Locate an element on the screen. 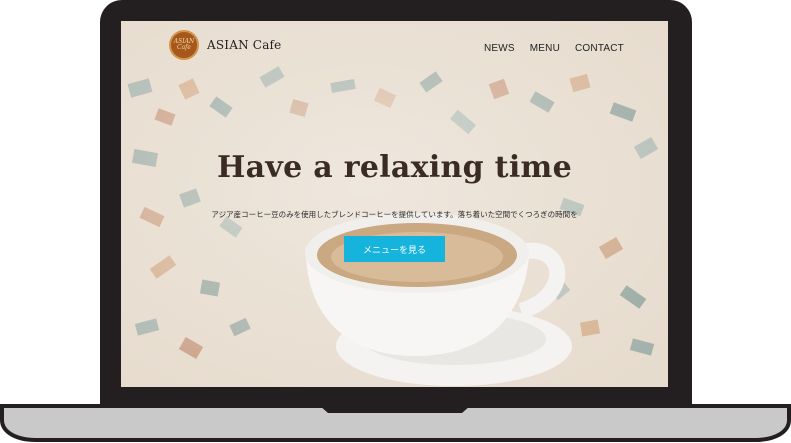  nav-item-news: NEWS is located at coordinates (499, 48).